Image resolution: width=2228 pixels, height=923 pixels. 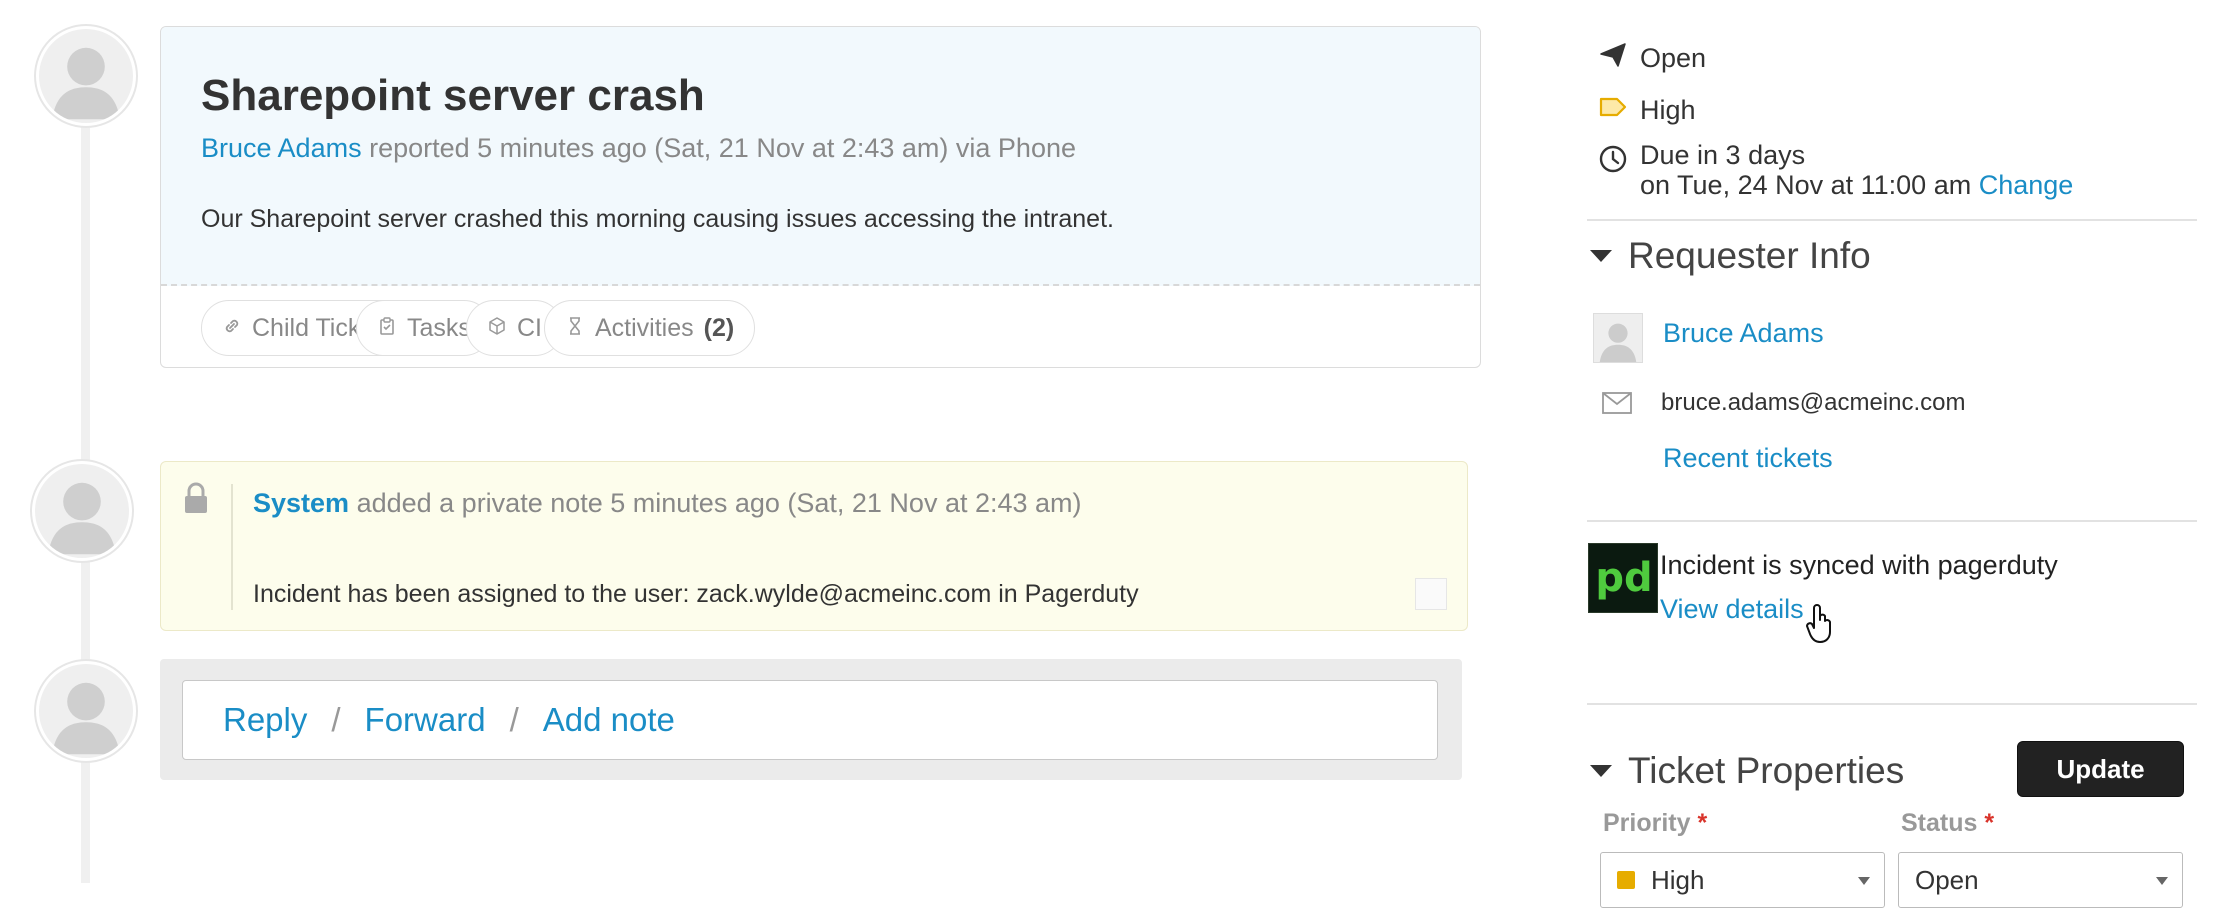 What do you see at coordinates (1939, 823) in the screenshot?
I see `label-text: Status` at bounding box center [1939, 823].